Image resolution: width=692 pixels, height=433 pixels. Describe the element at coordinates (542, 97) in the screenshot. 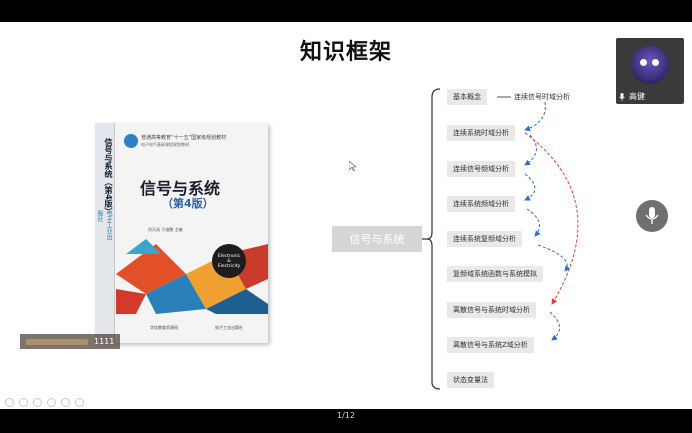

I see `mindmap-aside-label: 连续信号时域分析` at that location.